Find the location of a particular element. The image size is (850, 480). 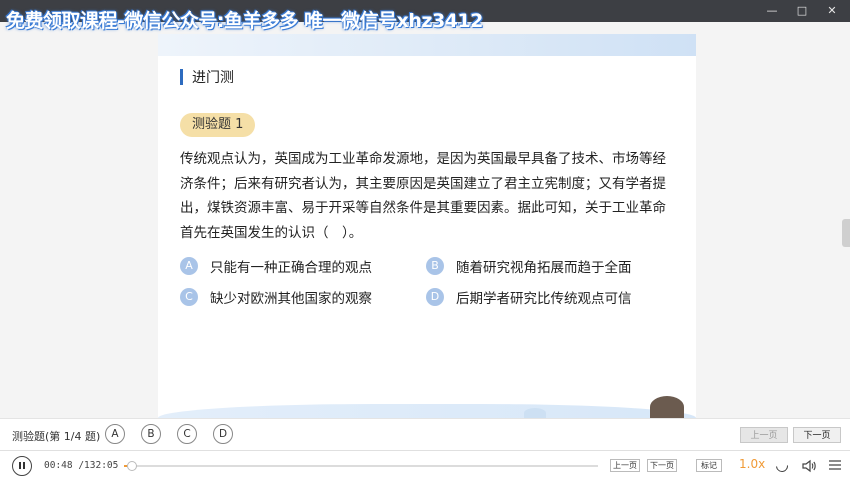

watermark-text: 免费领取课程-微信公众号:鱼羊多多 唯一微信号xhz3412 is located at coordinates (244, 21).